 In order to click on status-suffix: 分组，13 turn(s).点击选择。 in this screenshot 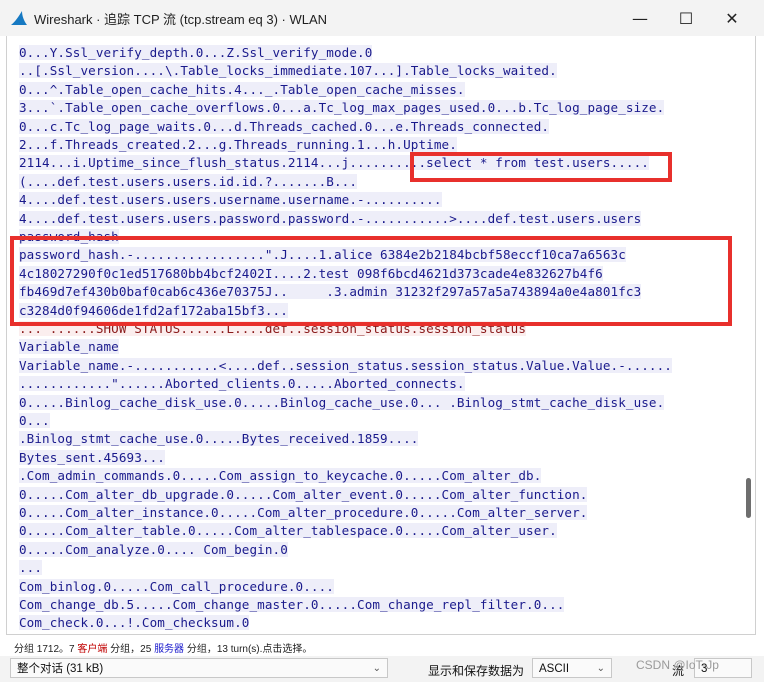, I will do `click(248, 649)`.